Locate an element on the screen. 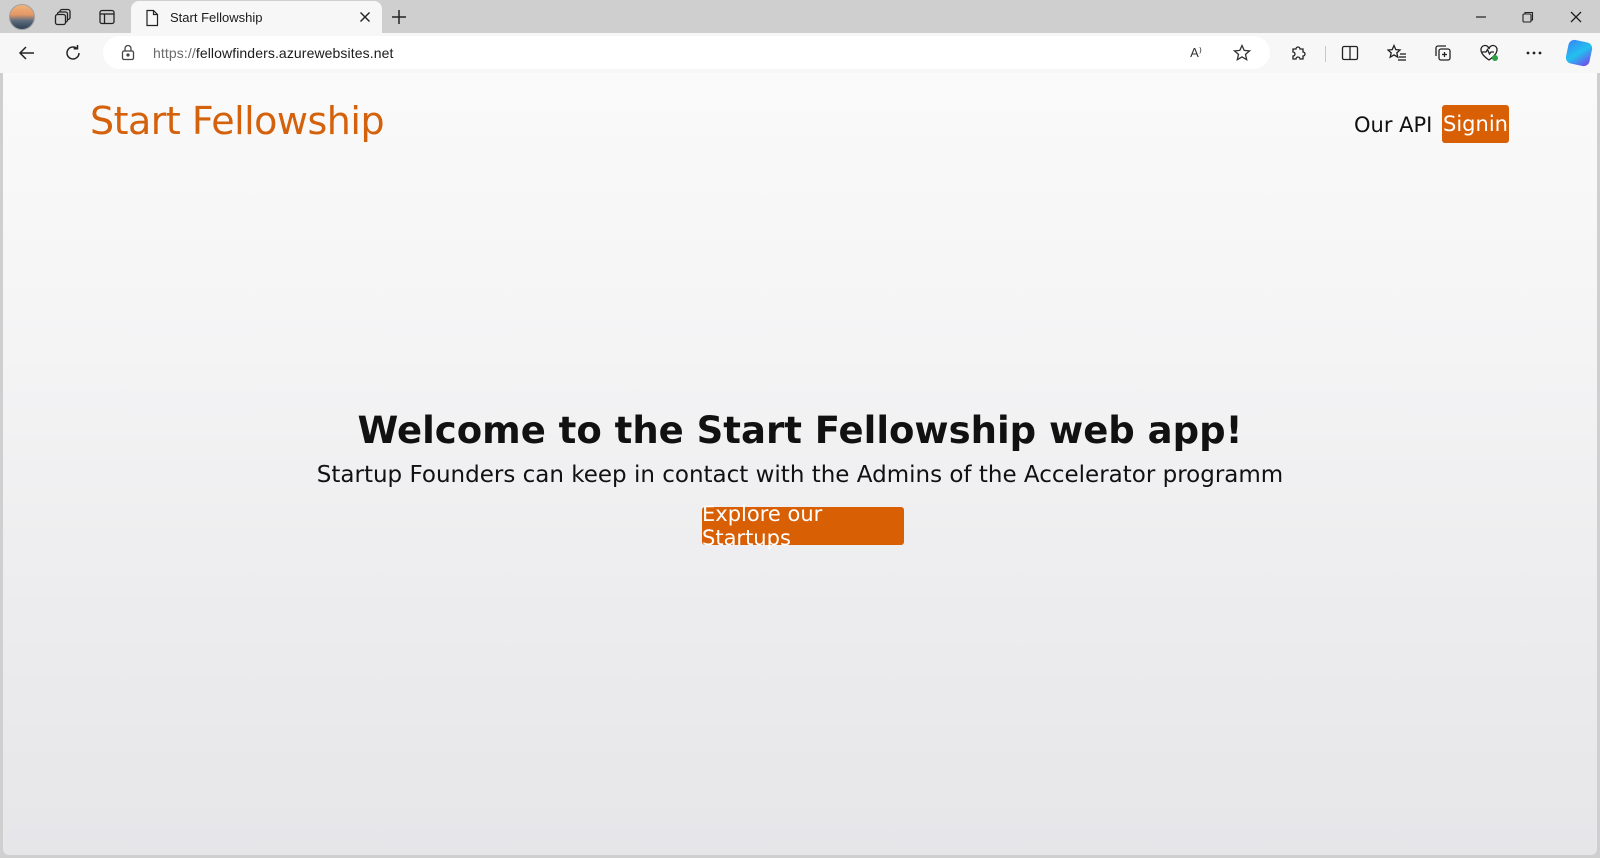  collections-button is located at coordinates (1443, 53).